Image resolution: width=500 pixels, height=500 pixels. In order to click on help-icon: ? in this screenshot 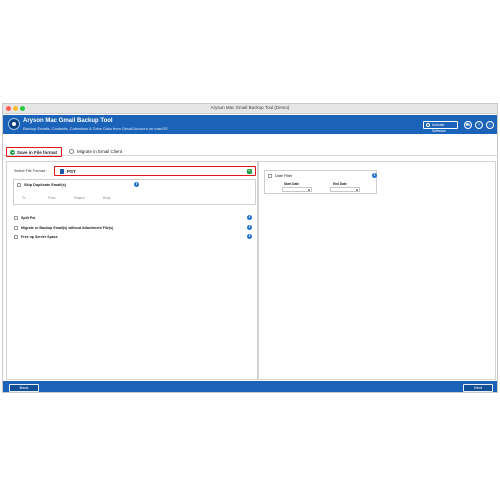, I will do `click(479, 125)`.